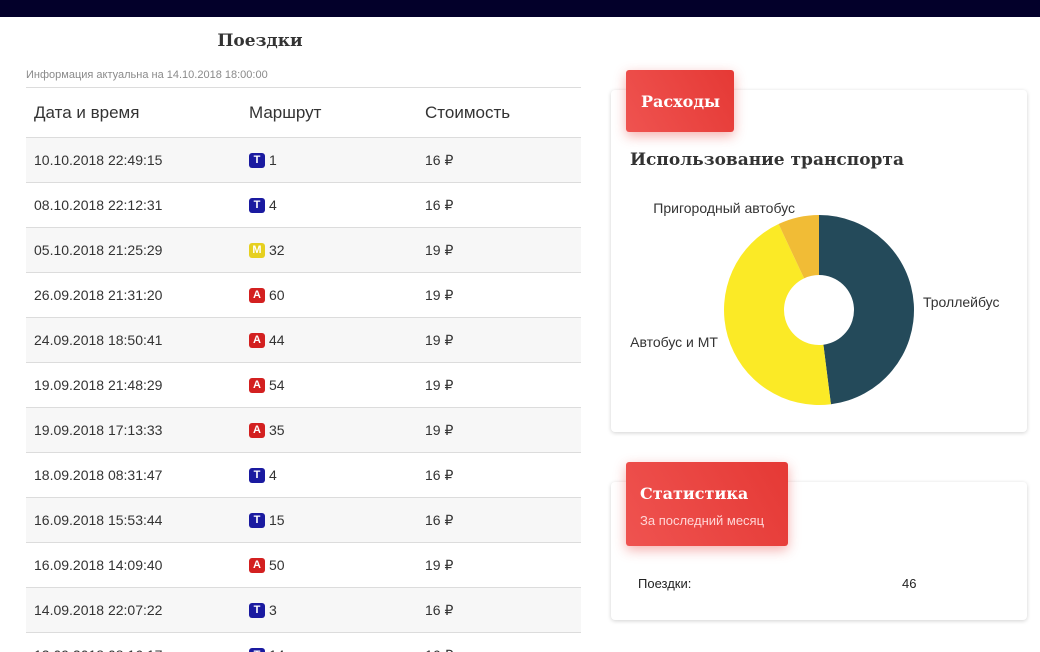  What do you see at coordinates (98, 430) in the screenshot?
I see `trip-datetime: 19.09.2018 17:13:33` at bounding box center [98, 430].